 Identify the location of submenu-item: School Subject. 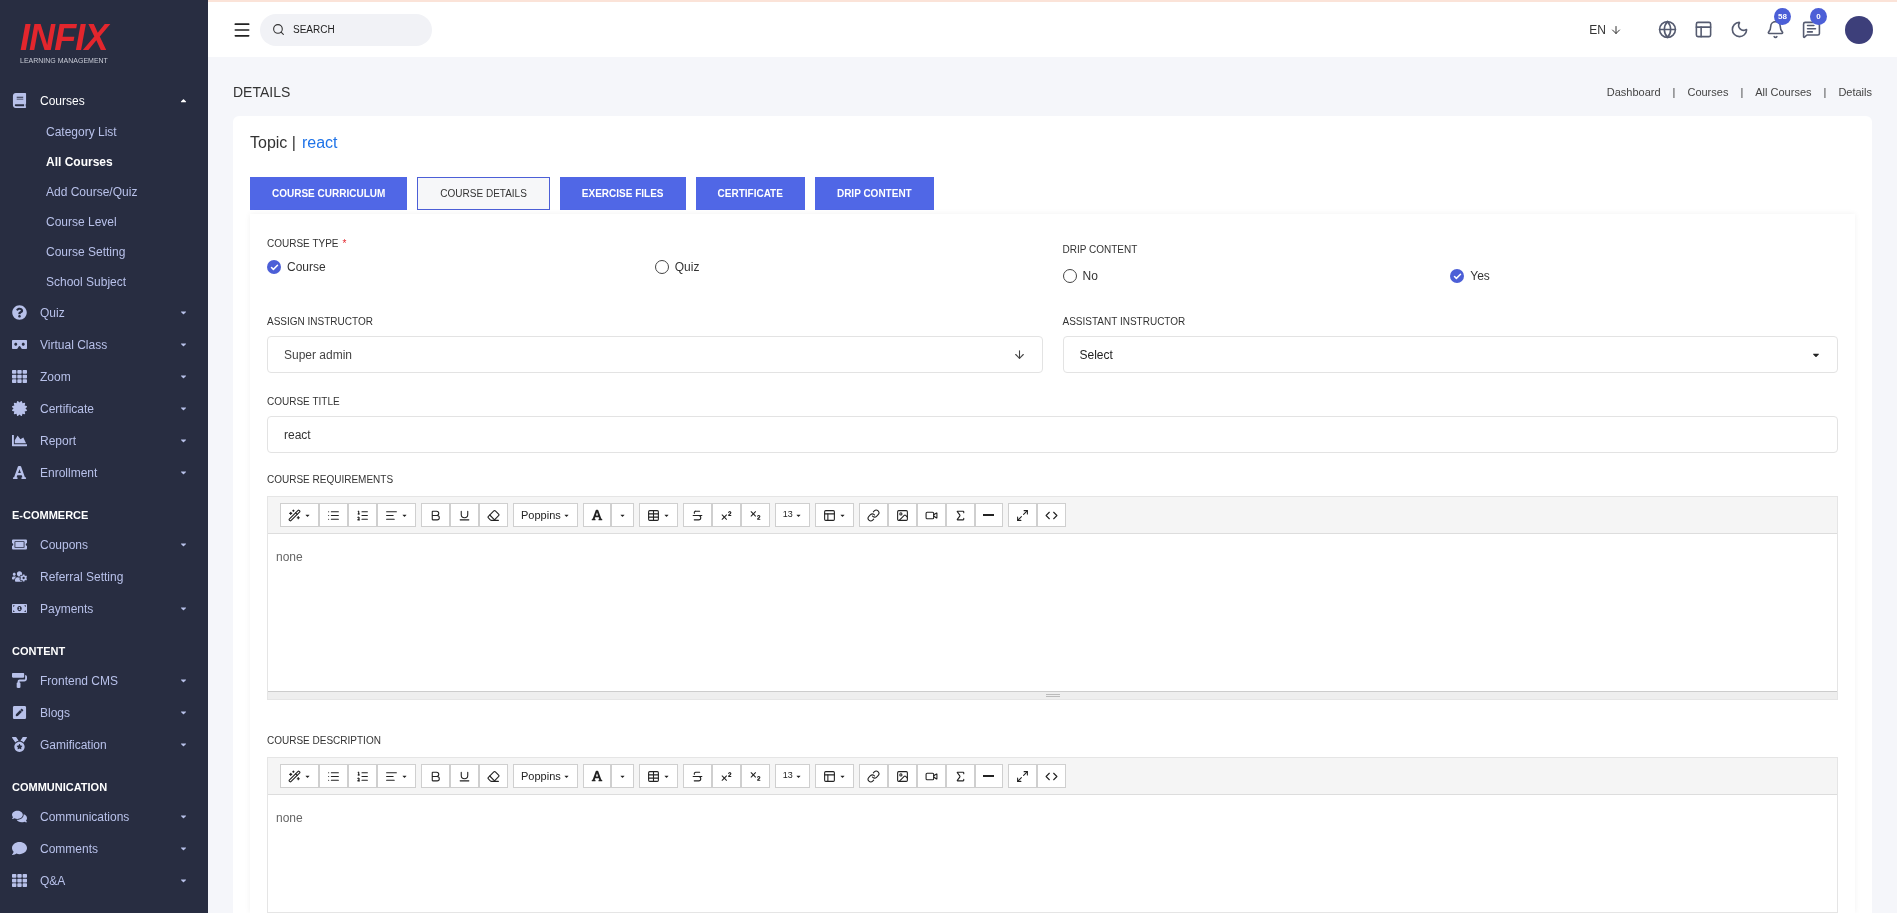
(86, 281).